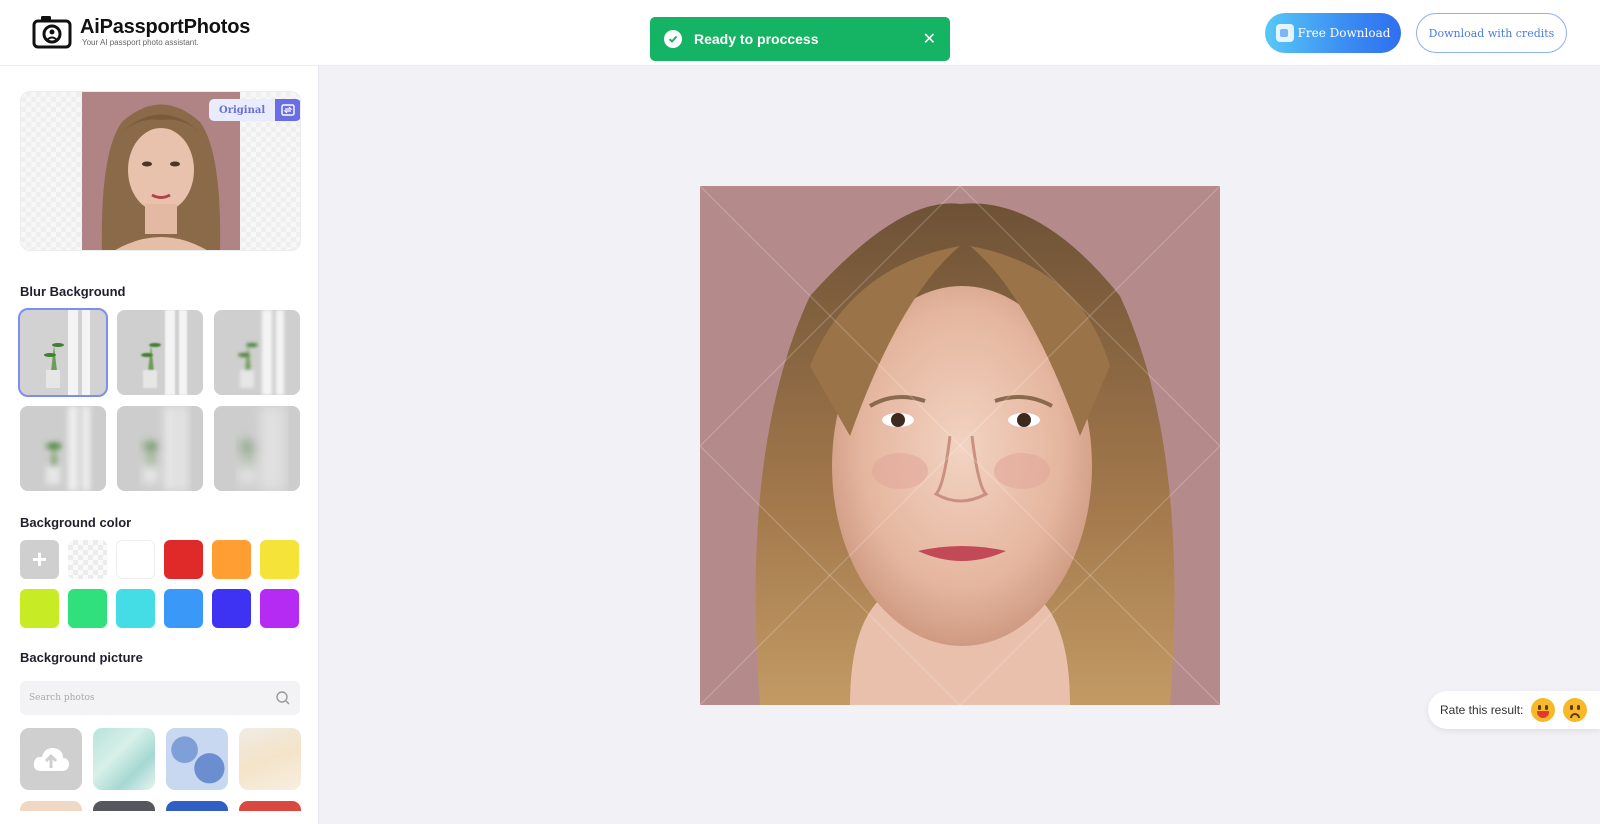 This screenshot has width=1600, height=824. Describe the element at coordinates (231, 608) in the screenshot. I see `color-swatch-indigo` at that location.